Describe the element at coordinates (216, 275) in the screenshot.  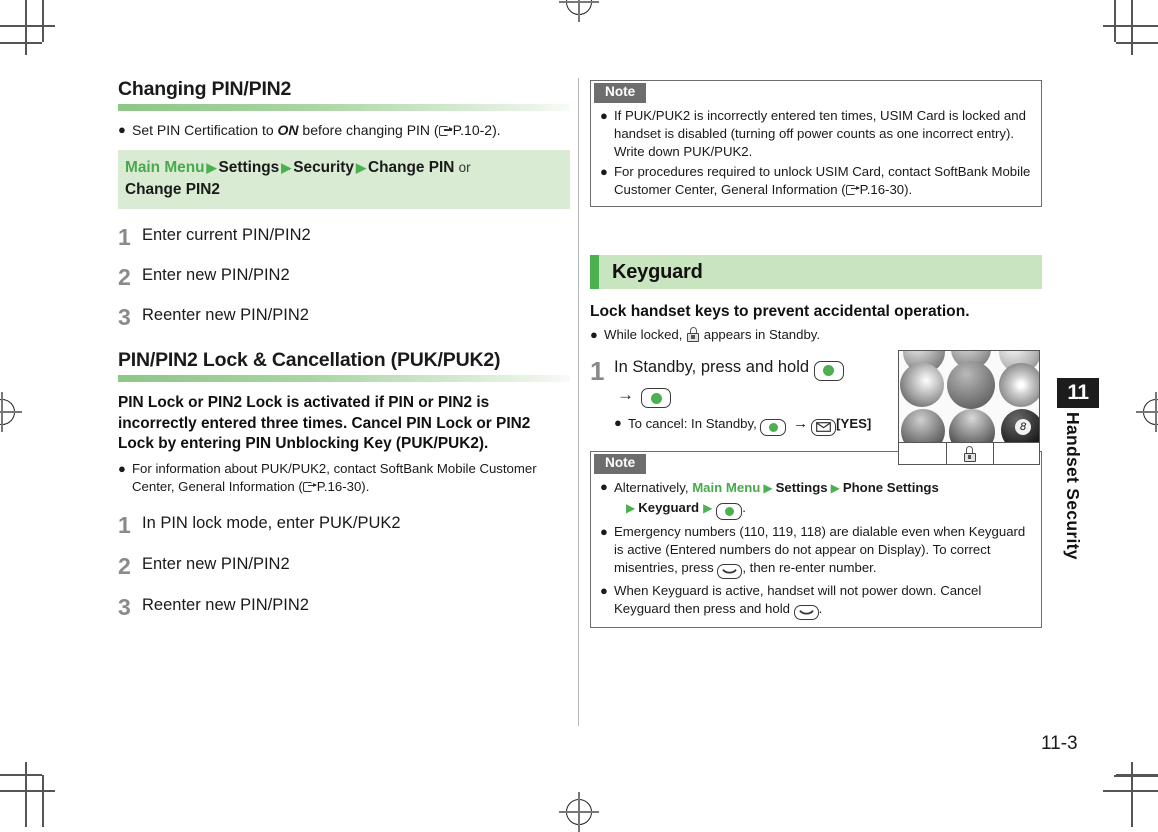
I see `step-text: Enter new PIN/PIN2` at that location.